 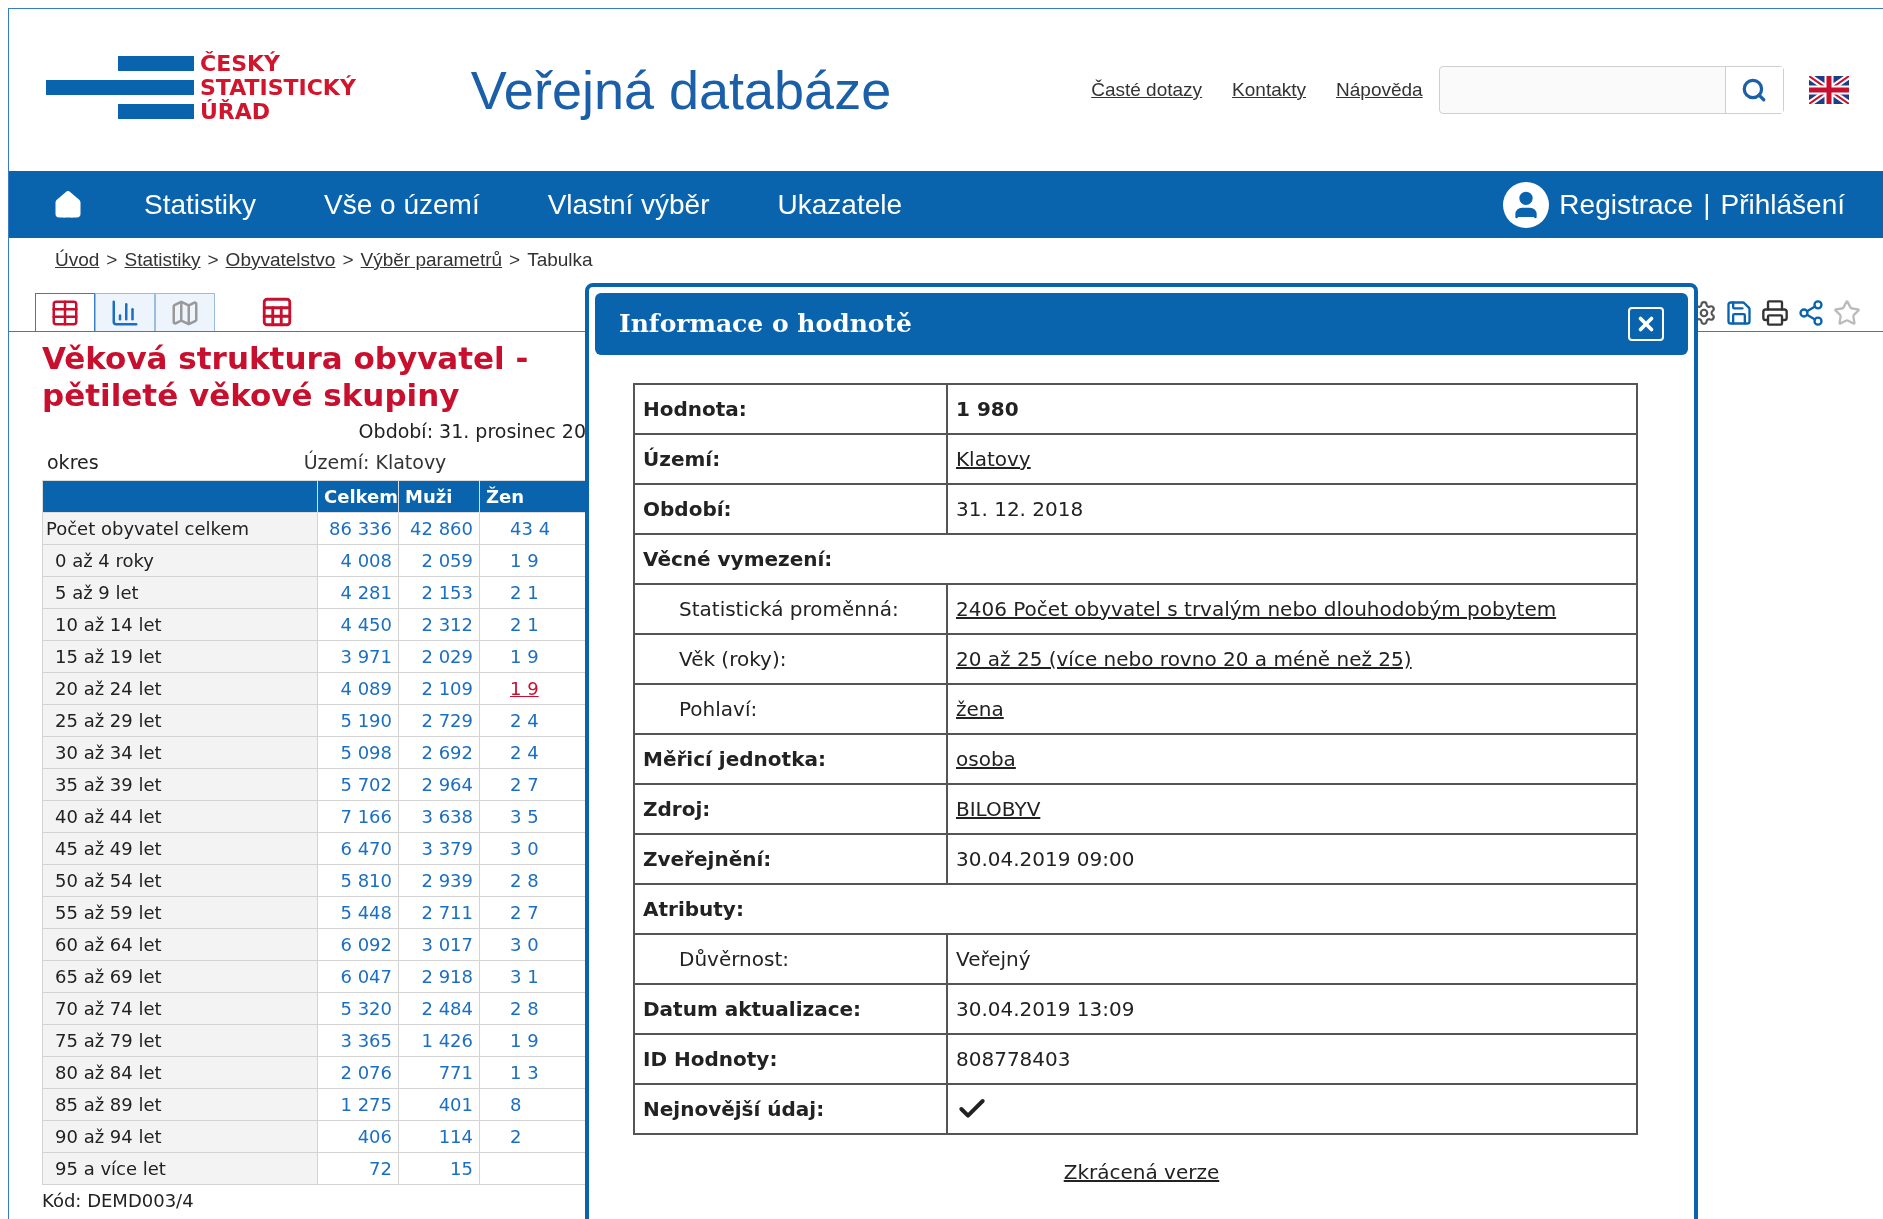 What do you see at coordinates (1739, 313) in the screenshot?
I see `save-icon` at bounding box center [1739, 313].